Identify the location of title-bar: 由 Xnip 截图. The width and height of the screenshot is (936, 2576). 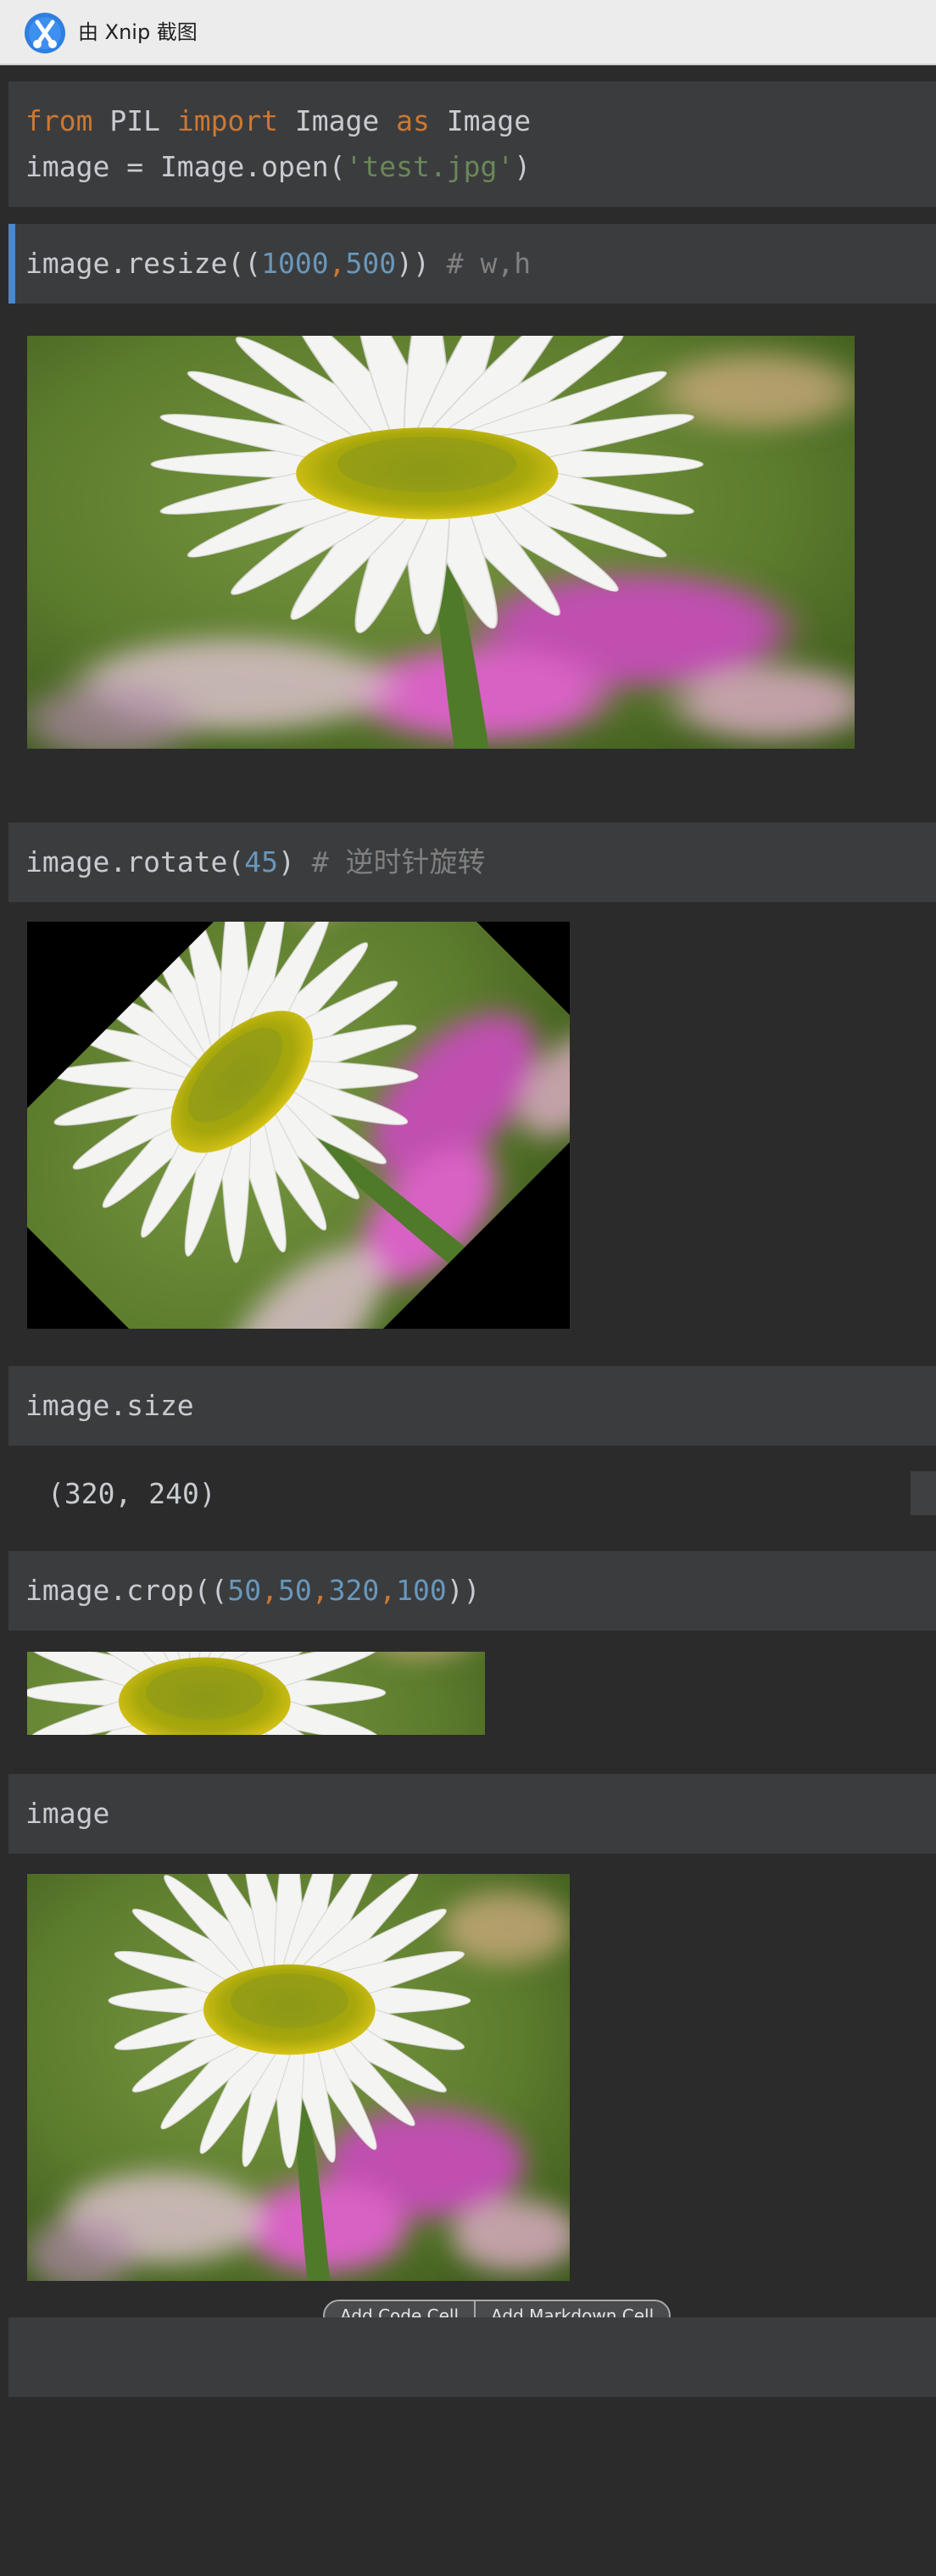
(468, 32).